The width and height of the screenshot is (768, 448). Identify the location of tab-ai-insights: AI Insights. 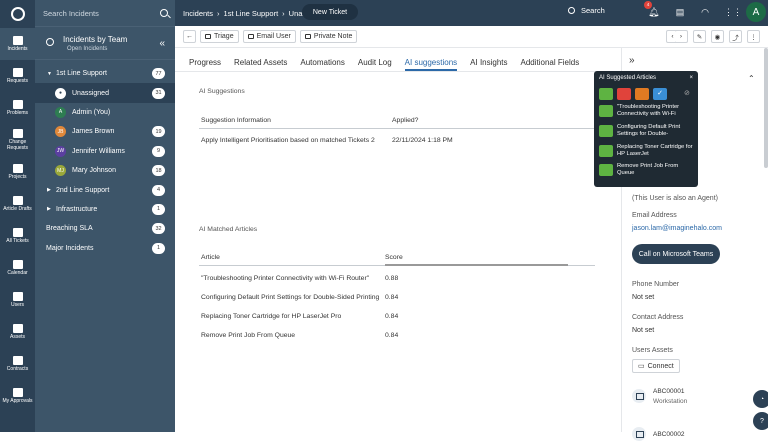
(488, 64).